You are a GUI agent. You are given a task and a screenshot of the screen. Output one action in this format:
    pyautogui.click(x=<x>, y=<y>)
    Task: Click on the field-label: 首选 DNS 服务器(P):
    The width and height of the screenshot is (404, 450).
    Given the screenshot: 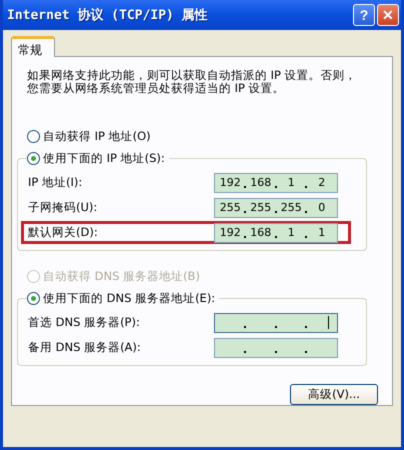 What is the action you would take?
    pyautogui.click(x=84, y=322)
    